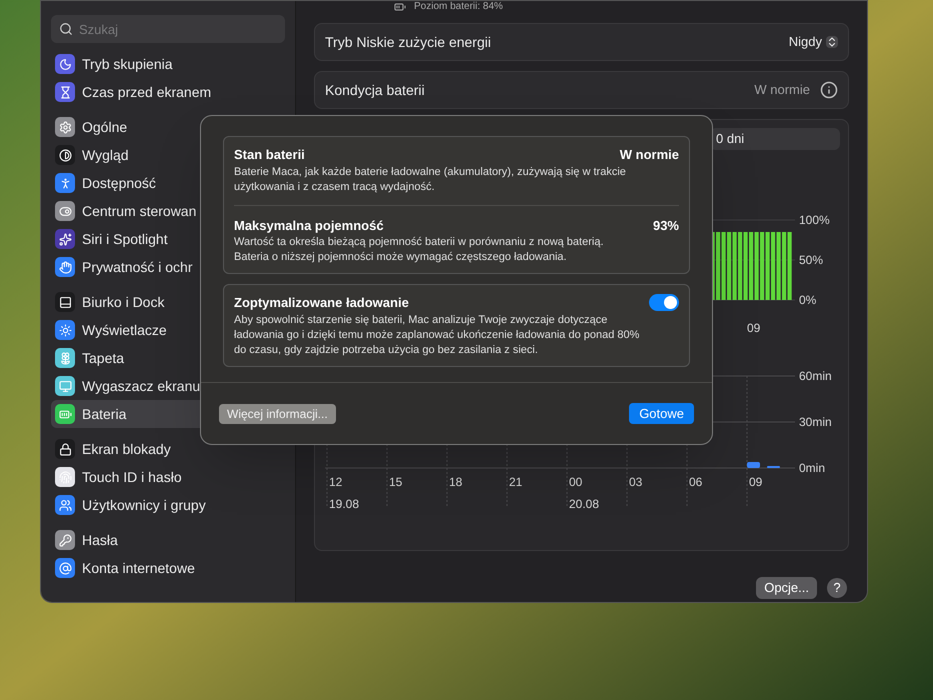 This screenshot has width=933, height=700. I want to click on fingerprint-icon, so click(65, 477).